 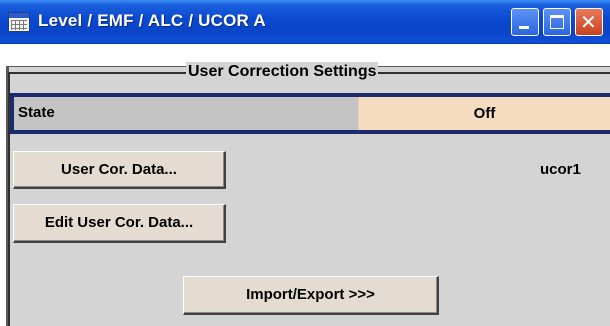 What do you see at coordinates (560, 169) in the screenshot?
I see `selected-correction-file: ucor1` at bounding box center [560, 169].